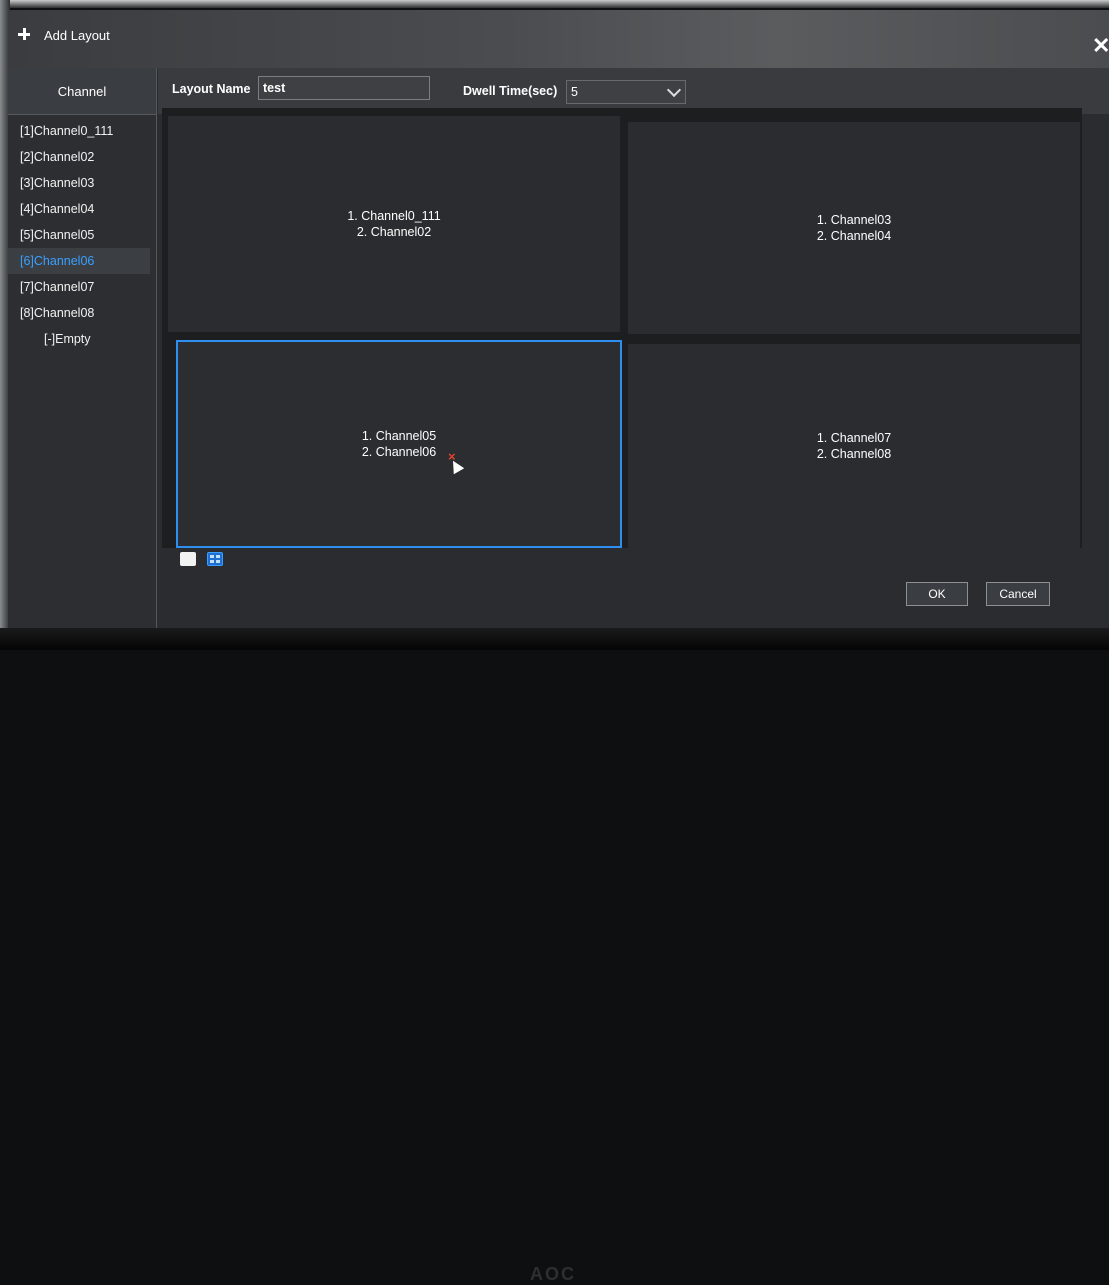 The height and width of the screenshot is (1285, 1109). What do you see at coordinates (399, 444) in the screenshot?
I see `layout-cell-3: 1. Channel05 2. Channel06 ×` at bounding box center [399, 444].